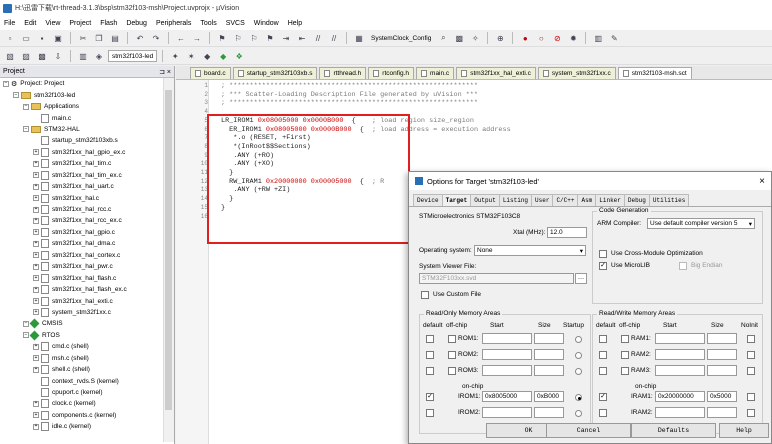  I want to click on menu-edit: Edit, so click(30, 23).